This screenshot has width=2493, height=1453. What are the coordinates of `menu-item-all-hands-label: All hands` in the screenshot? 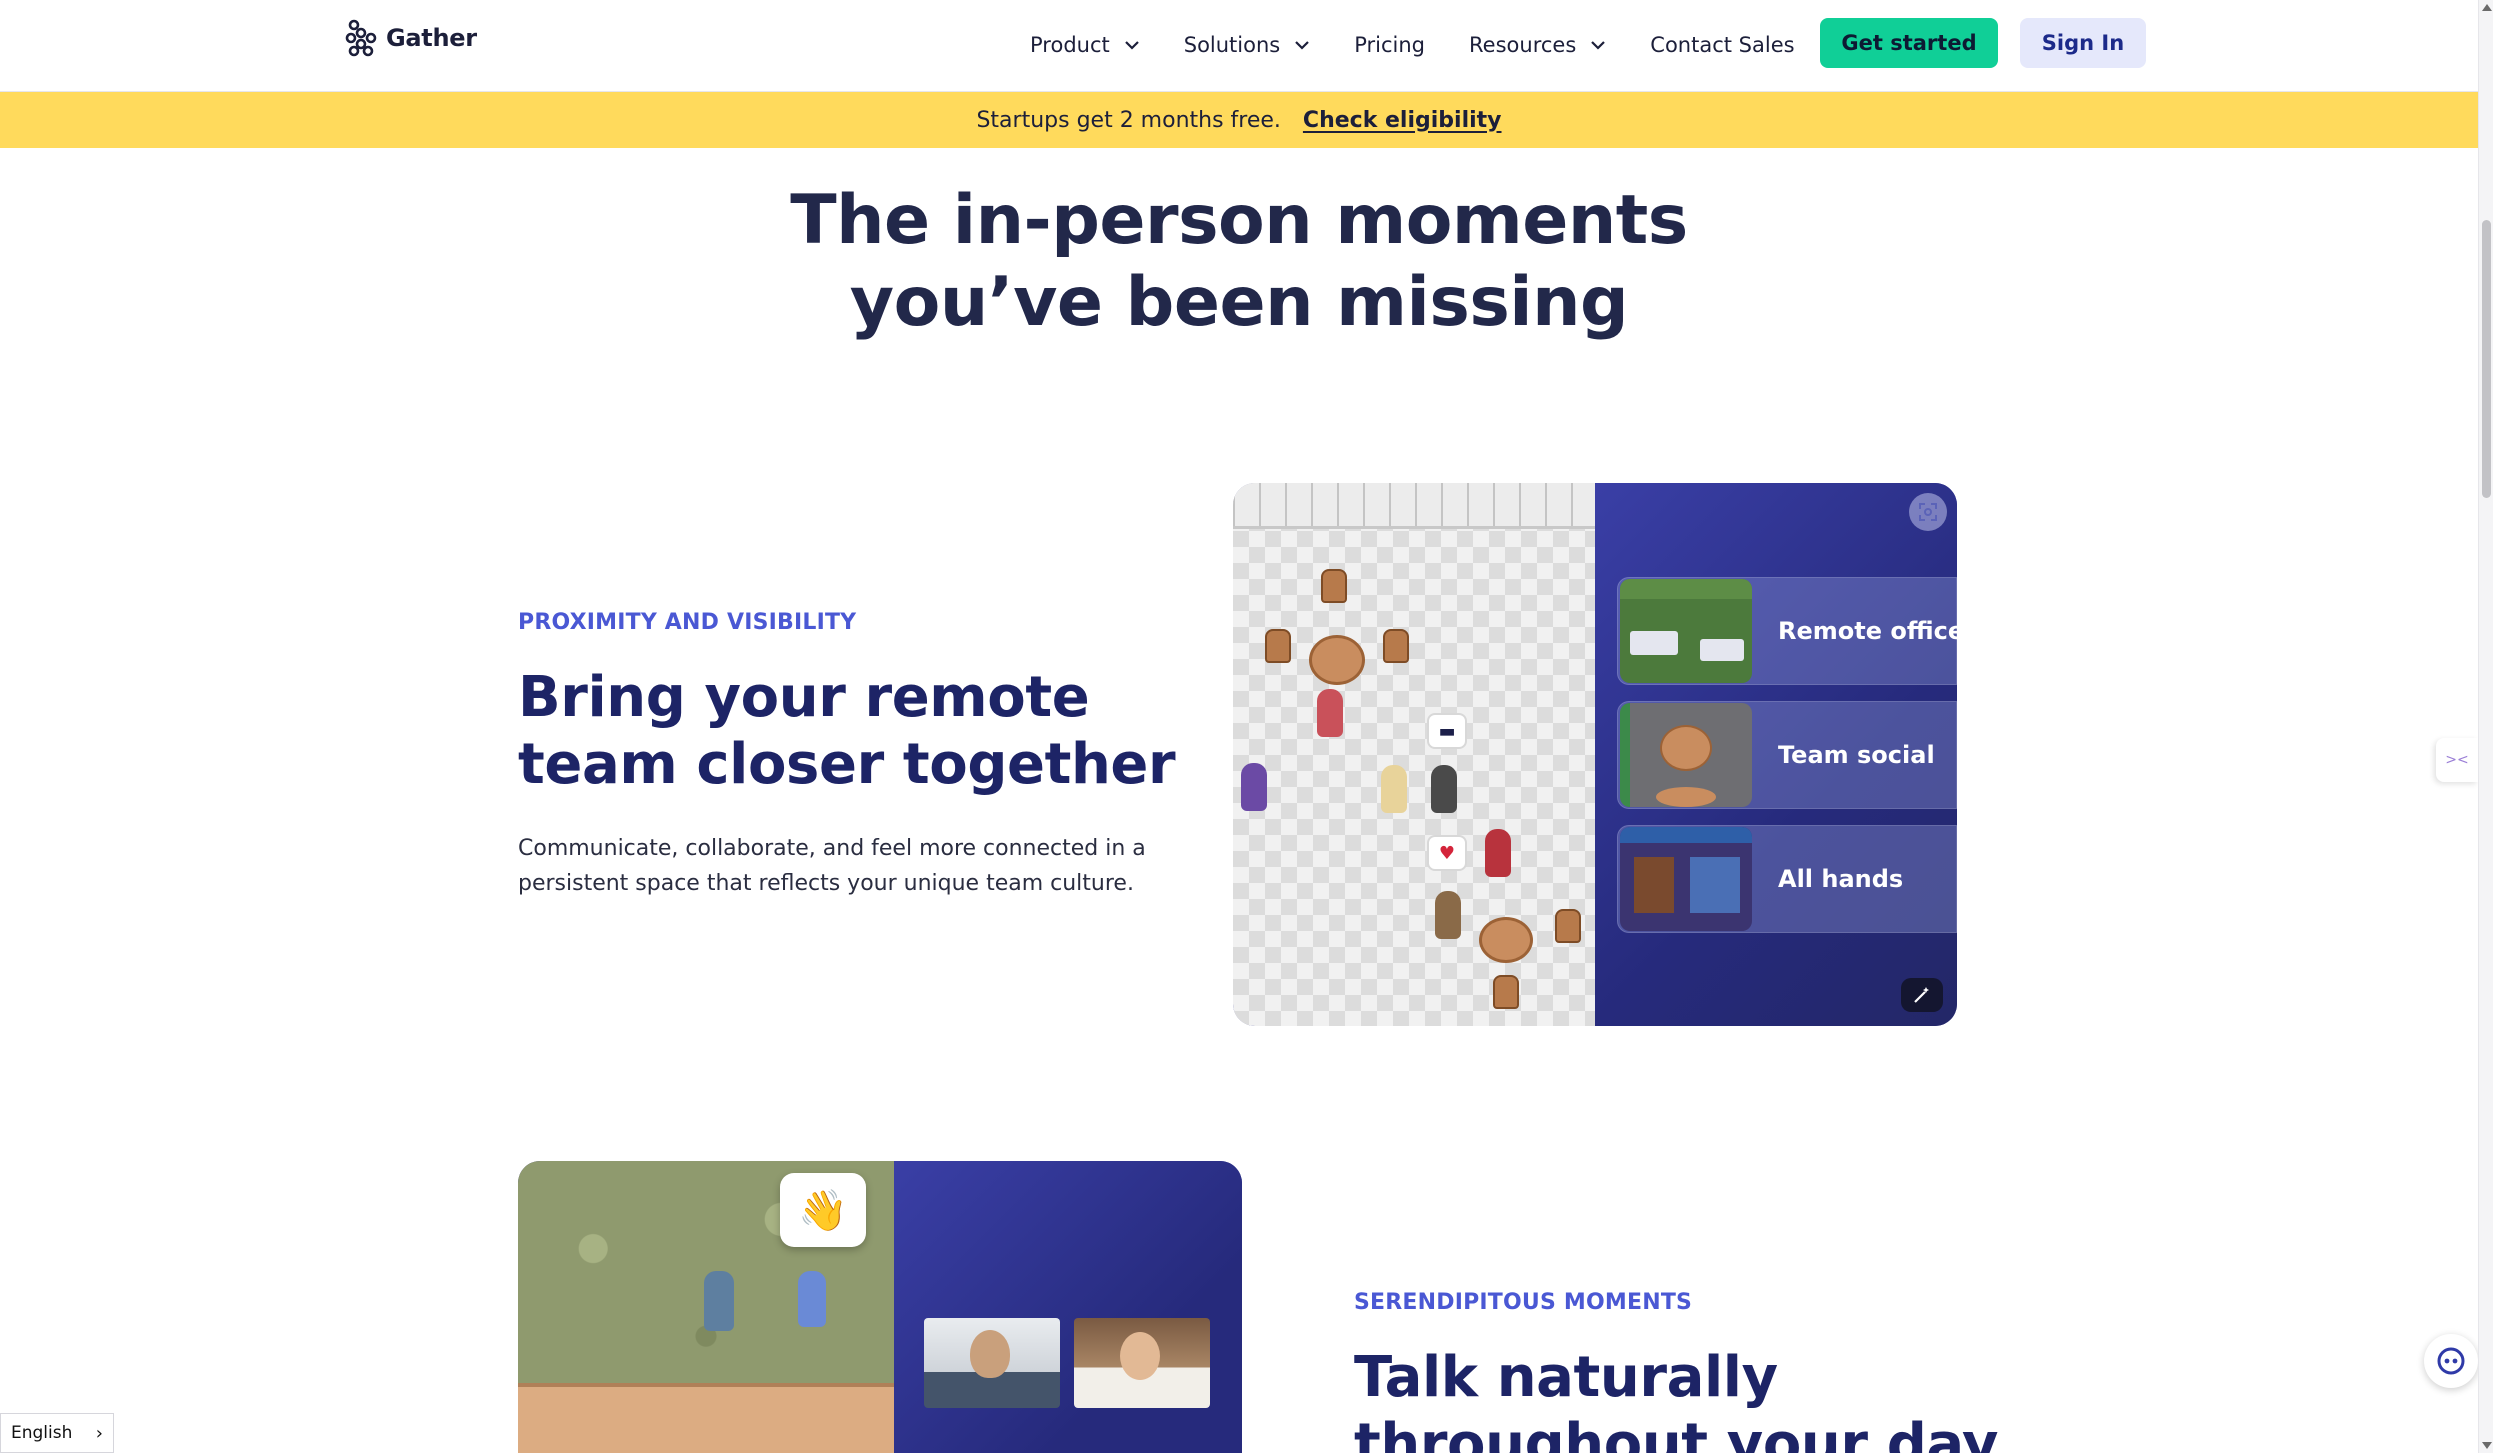 It's located at (1841, 879).